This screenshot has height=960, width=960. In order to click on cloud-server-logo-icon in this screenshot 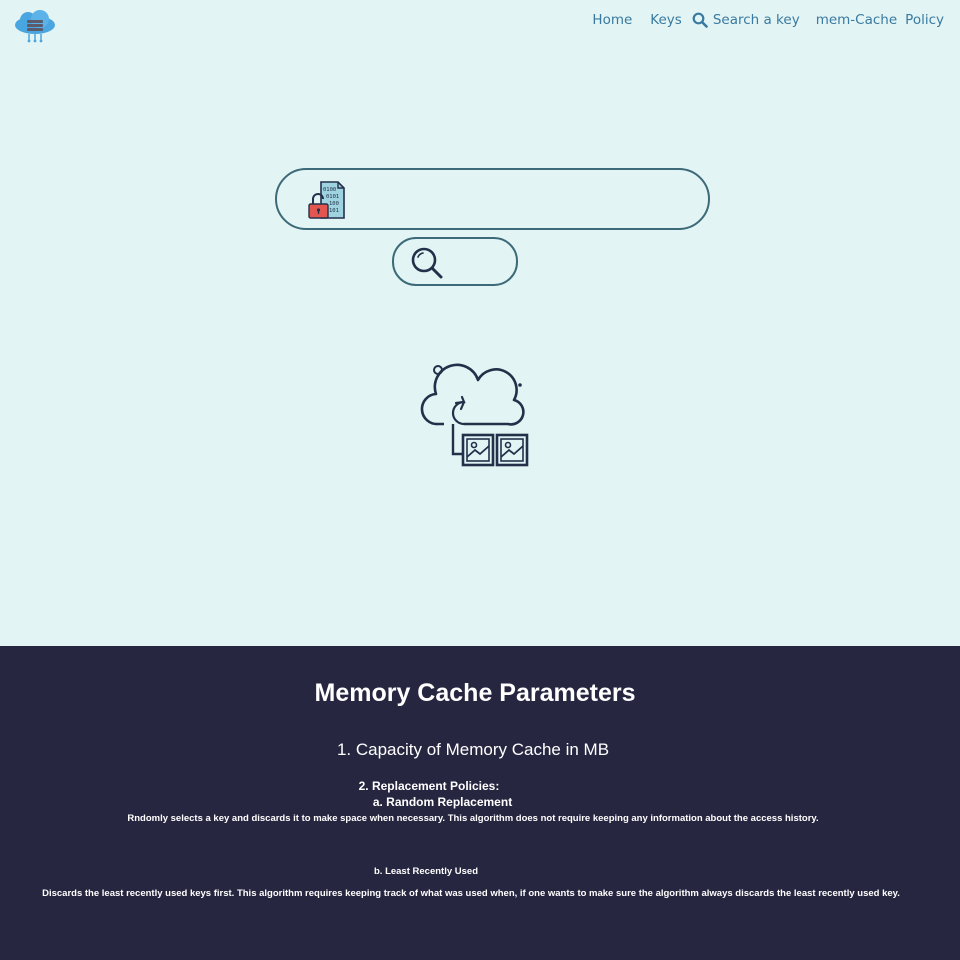, I will do `click(35, 27)`.